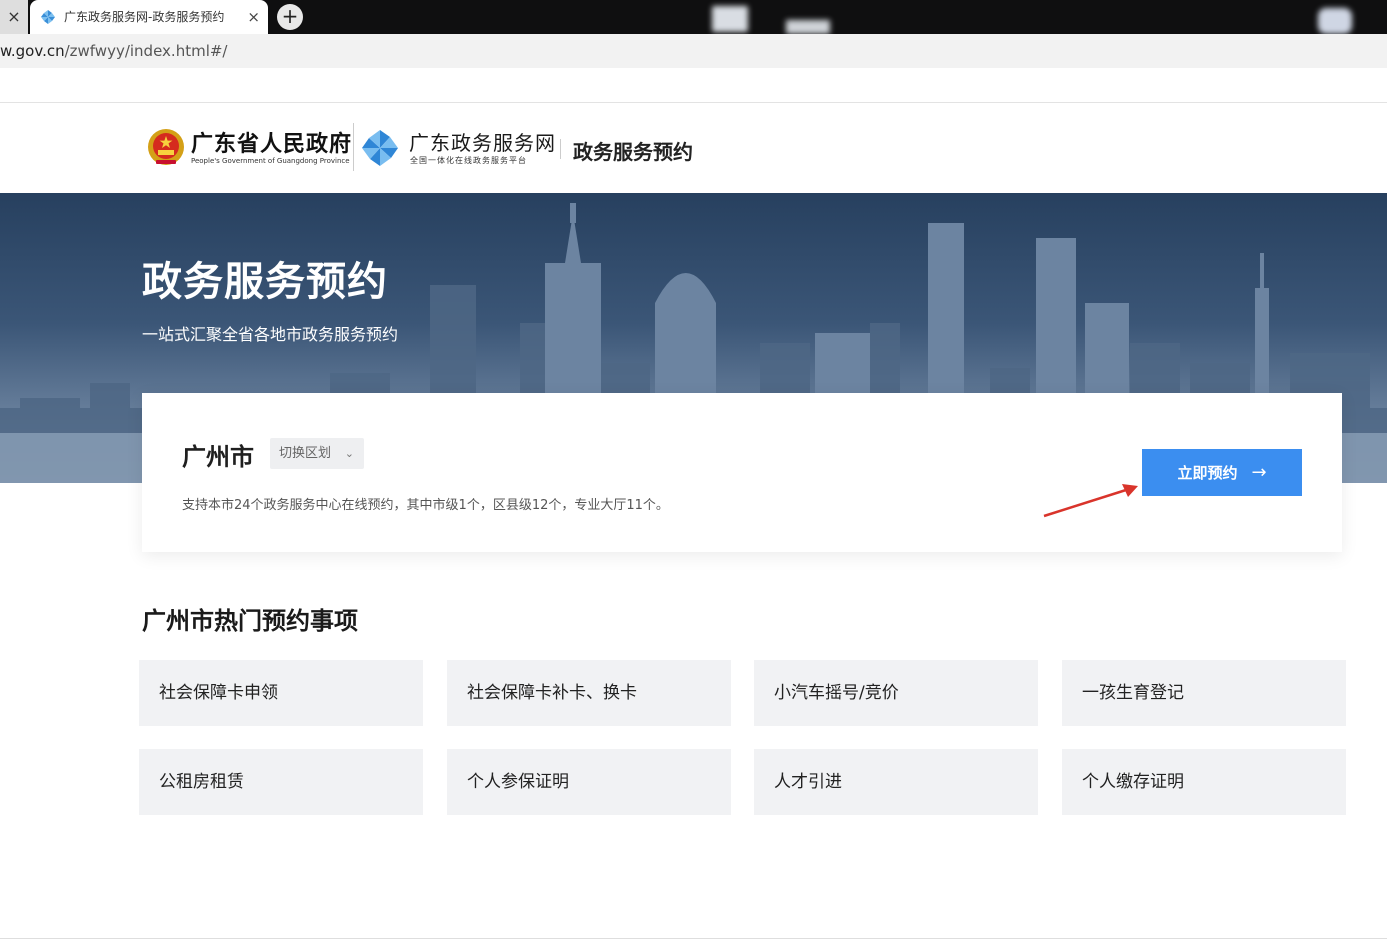 This screenshot has width=1387, height=940. What do you see at coordinates (253, 17) in the screenshot?
I see `close-icon: ×` at bounding box center [253, 17].